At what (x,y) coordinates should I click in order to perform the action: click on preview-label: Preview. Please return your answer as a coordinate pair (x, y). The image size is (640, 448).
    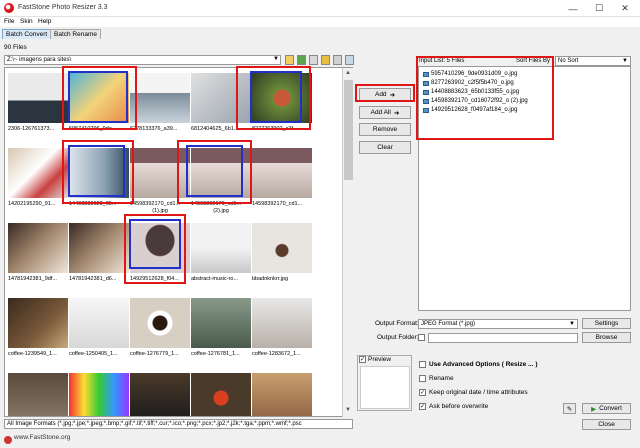
    Looking at the image, I should click on (380, 359).